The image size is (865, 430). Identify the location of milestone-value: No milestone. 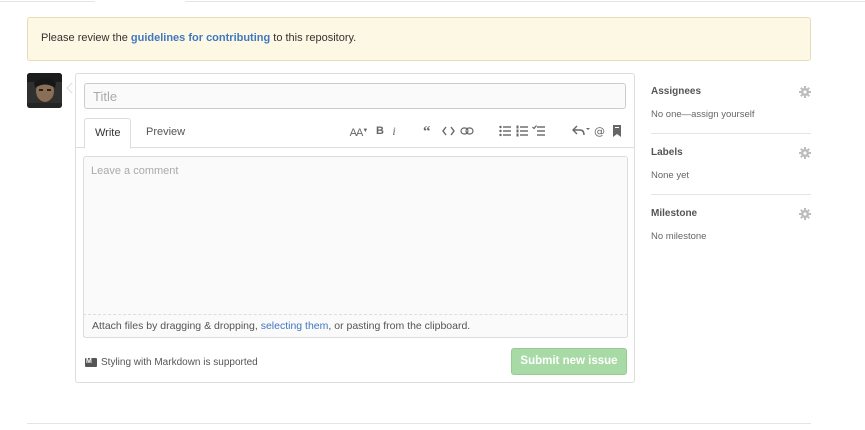
(679, 236).